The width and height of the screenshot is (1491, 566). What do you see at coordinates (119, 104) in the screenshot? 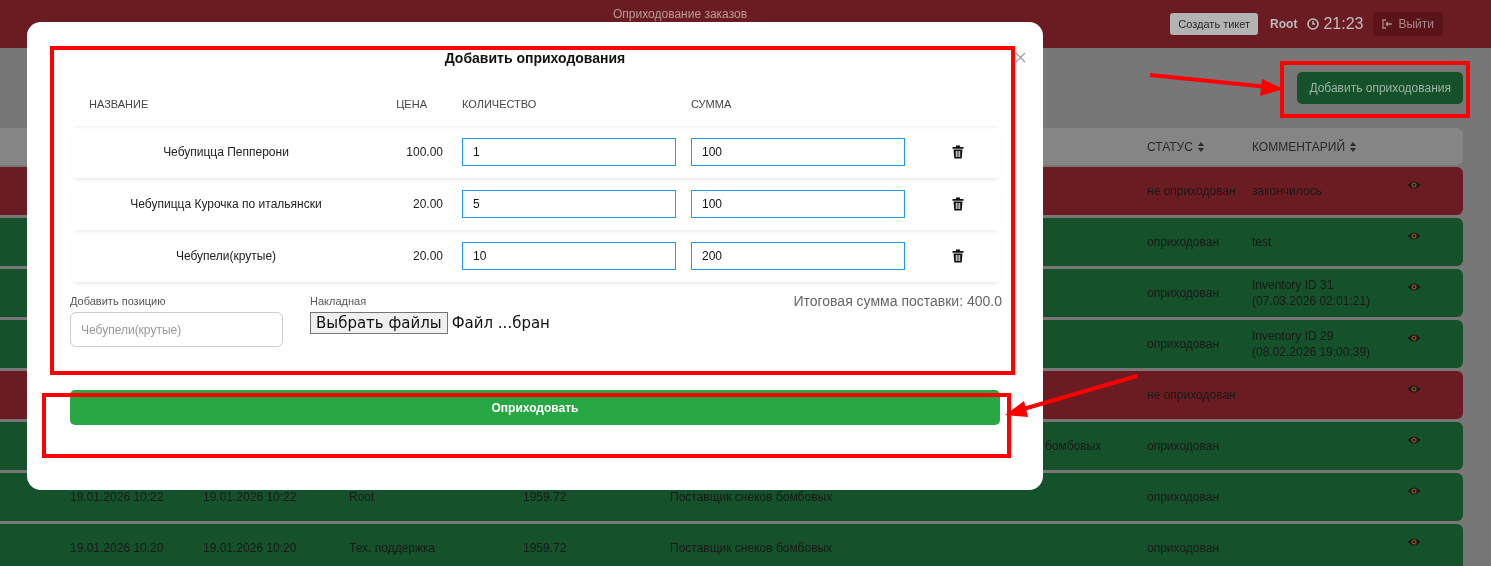
I see `column-header: НАЗВАНИЕ` at bounding box center [119, 104].